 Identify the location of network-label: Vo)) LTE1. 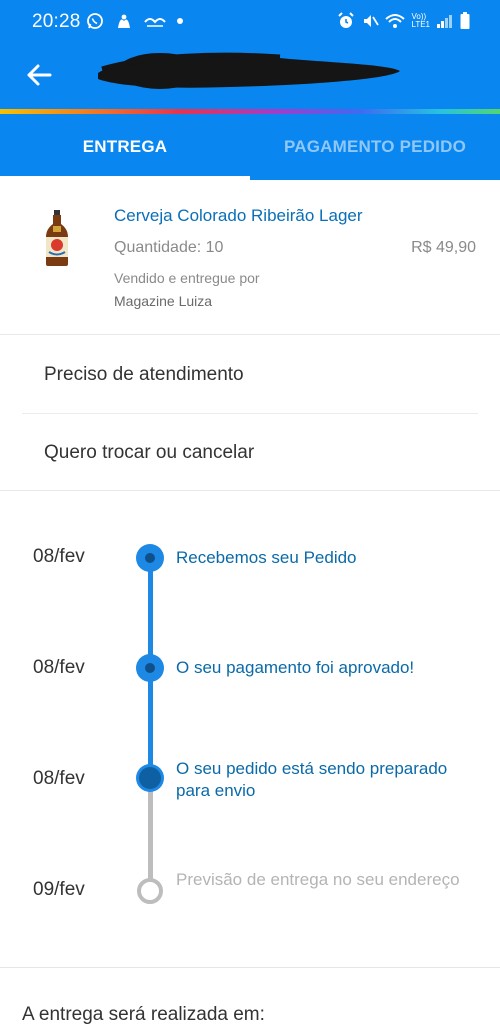
(420, 21).